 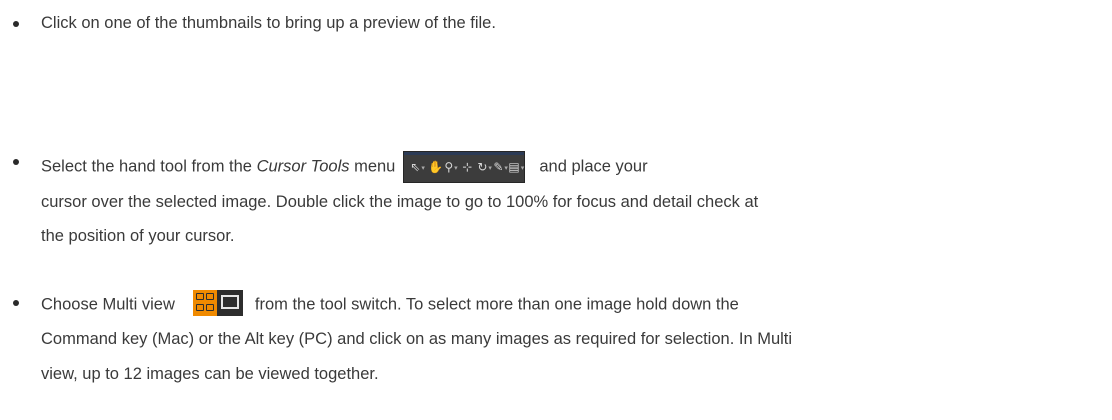 I want to click on crop-icon: ⊹, so click(x=467, y=167).